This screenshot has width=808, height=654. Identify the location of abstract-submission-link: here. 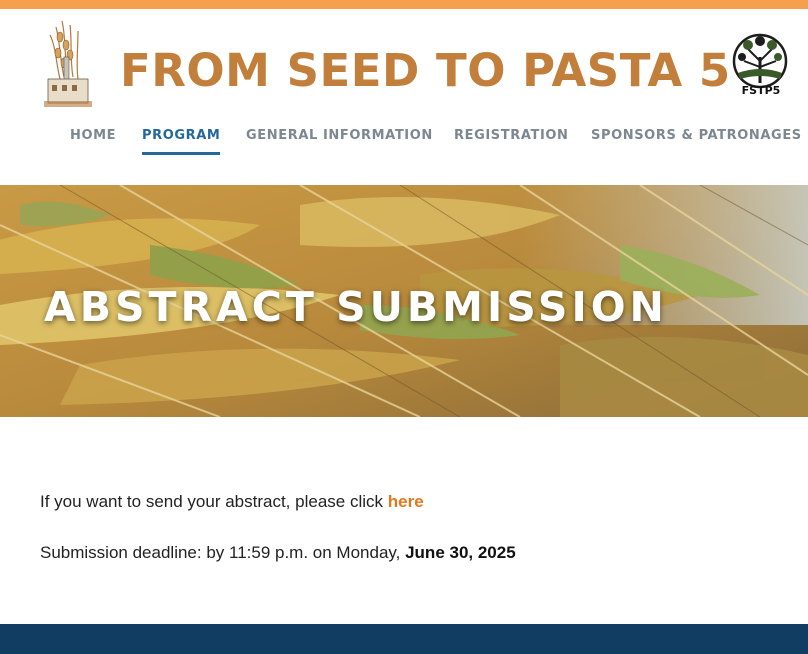
(406, 501).